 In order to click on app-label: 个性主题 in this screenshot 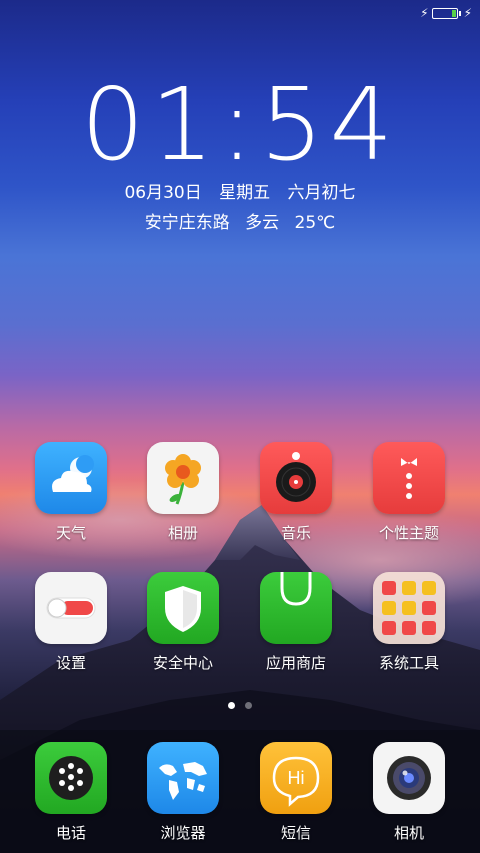, I will do `click(408, 533)`.